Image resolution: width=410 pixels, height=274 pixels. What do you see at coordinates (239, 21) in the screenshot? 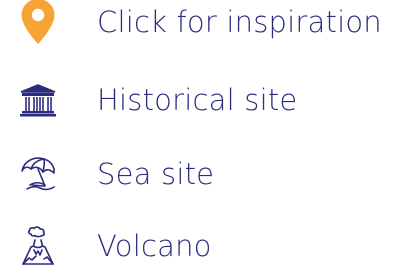
I see `inspiration-label: Click for inspiration` at bounding box center [239, 21].